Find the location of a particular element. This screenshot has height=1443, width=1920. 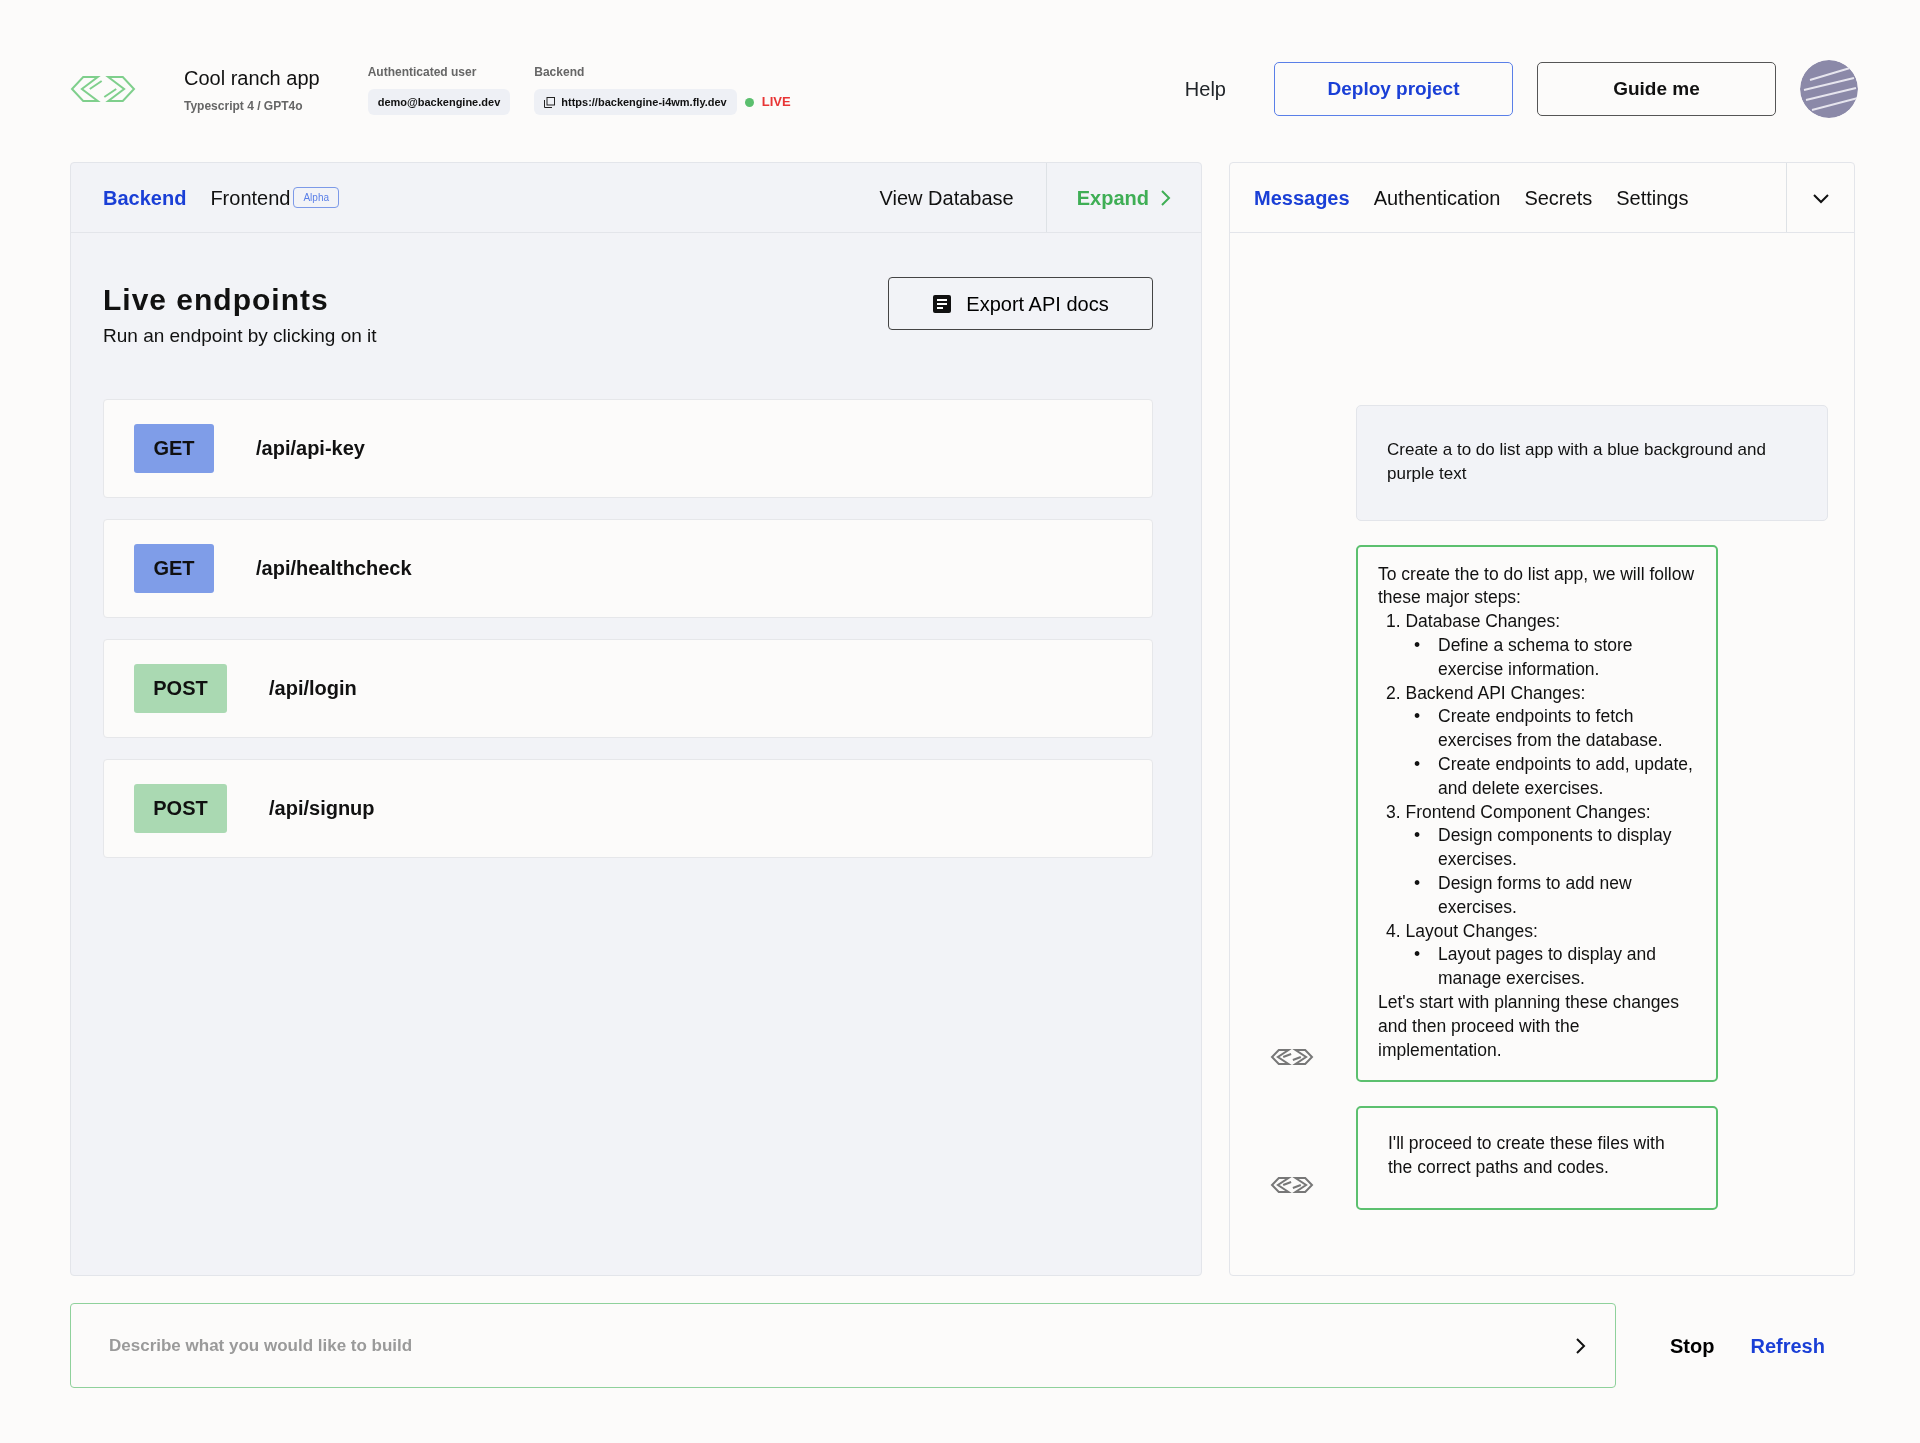

alpha-tag: Alpha is located at coordinates (316, 197).